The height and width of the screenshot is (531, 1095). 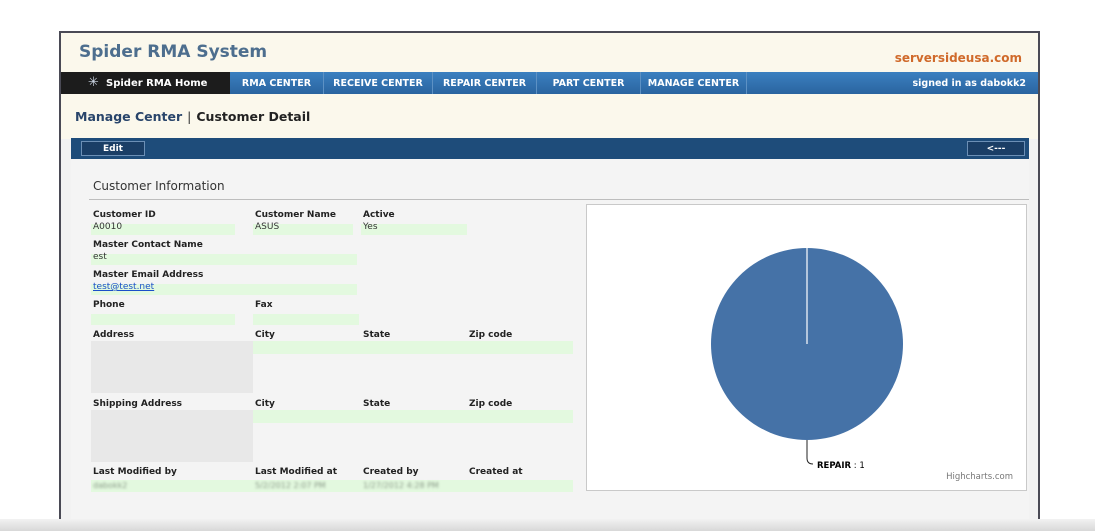 I want to click on customer-id-value: A0010, so click(x=108, y=227).